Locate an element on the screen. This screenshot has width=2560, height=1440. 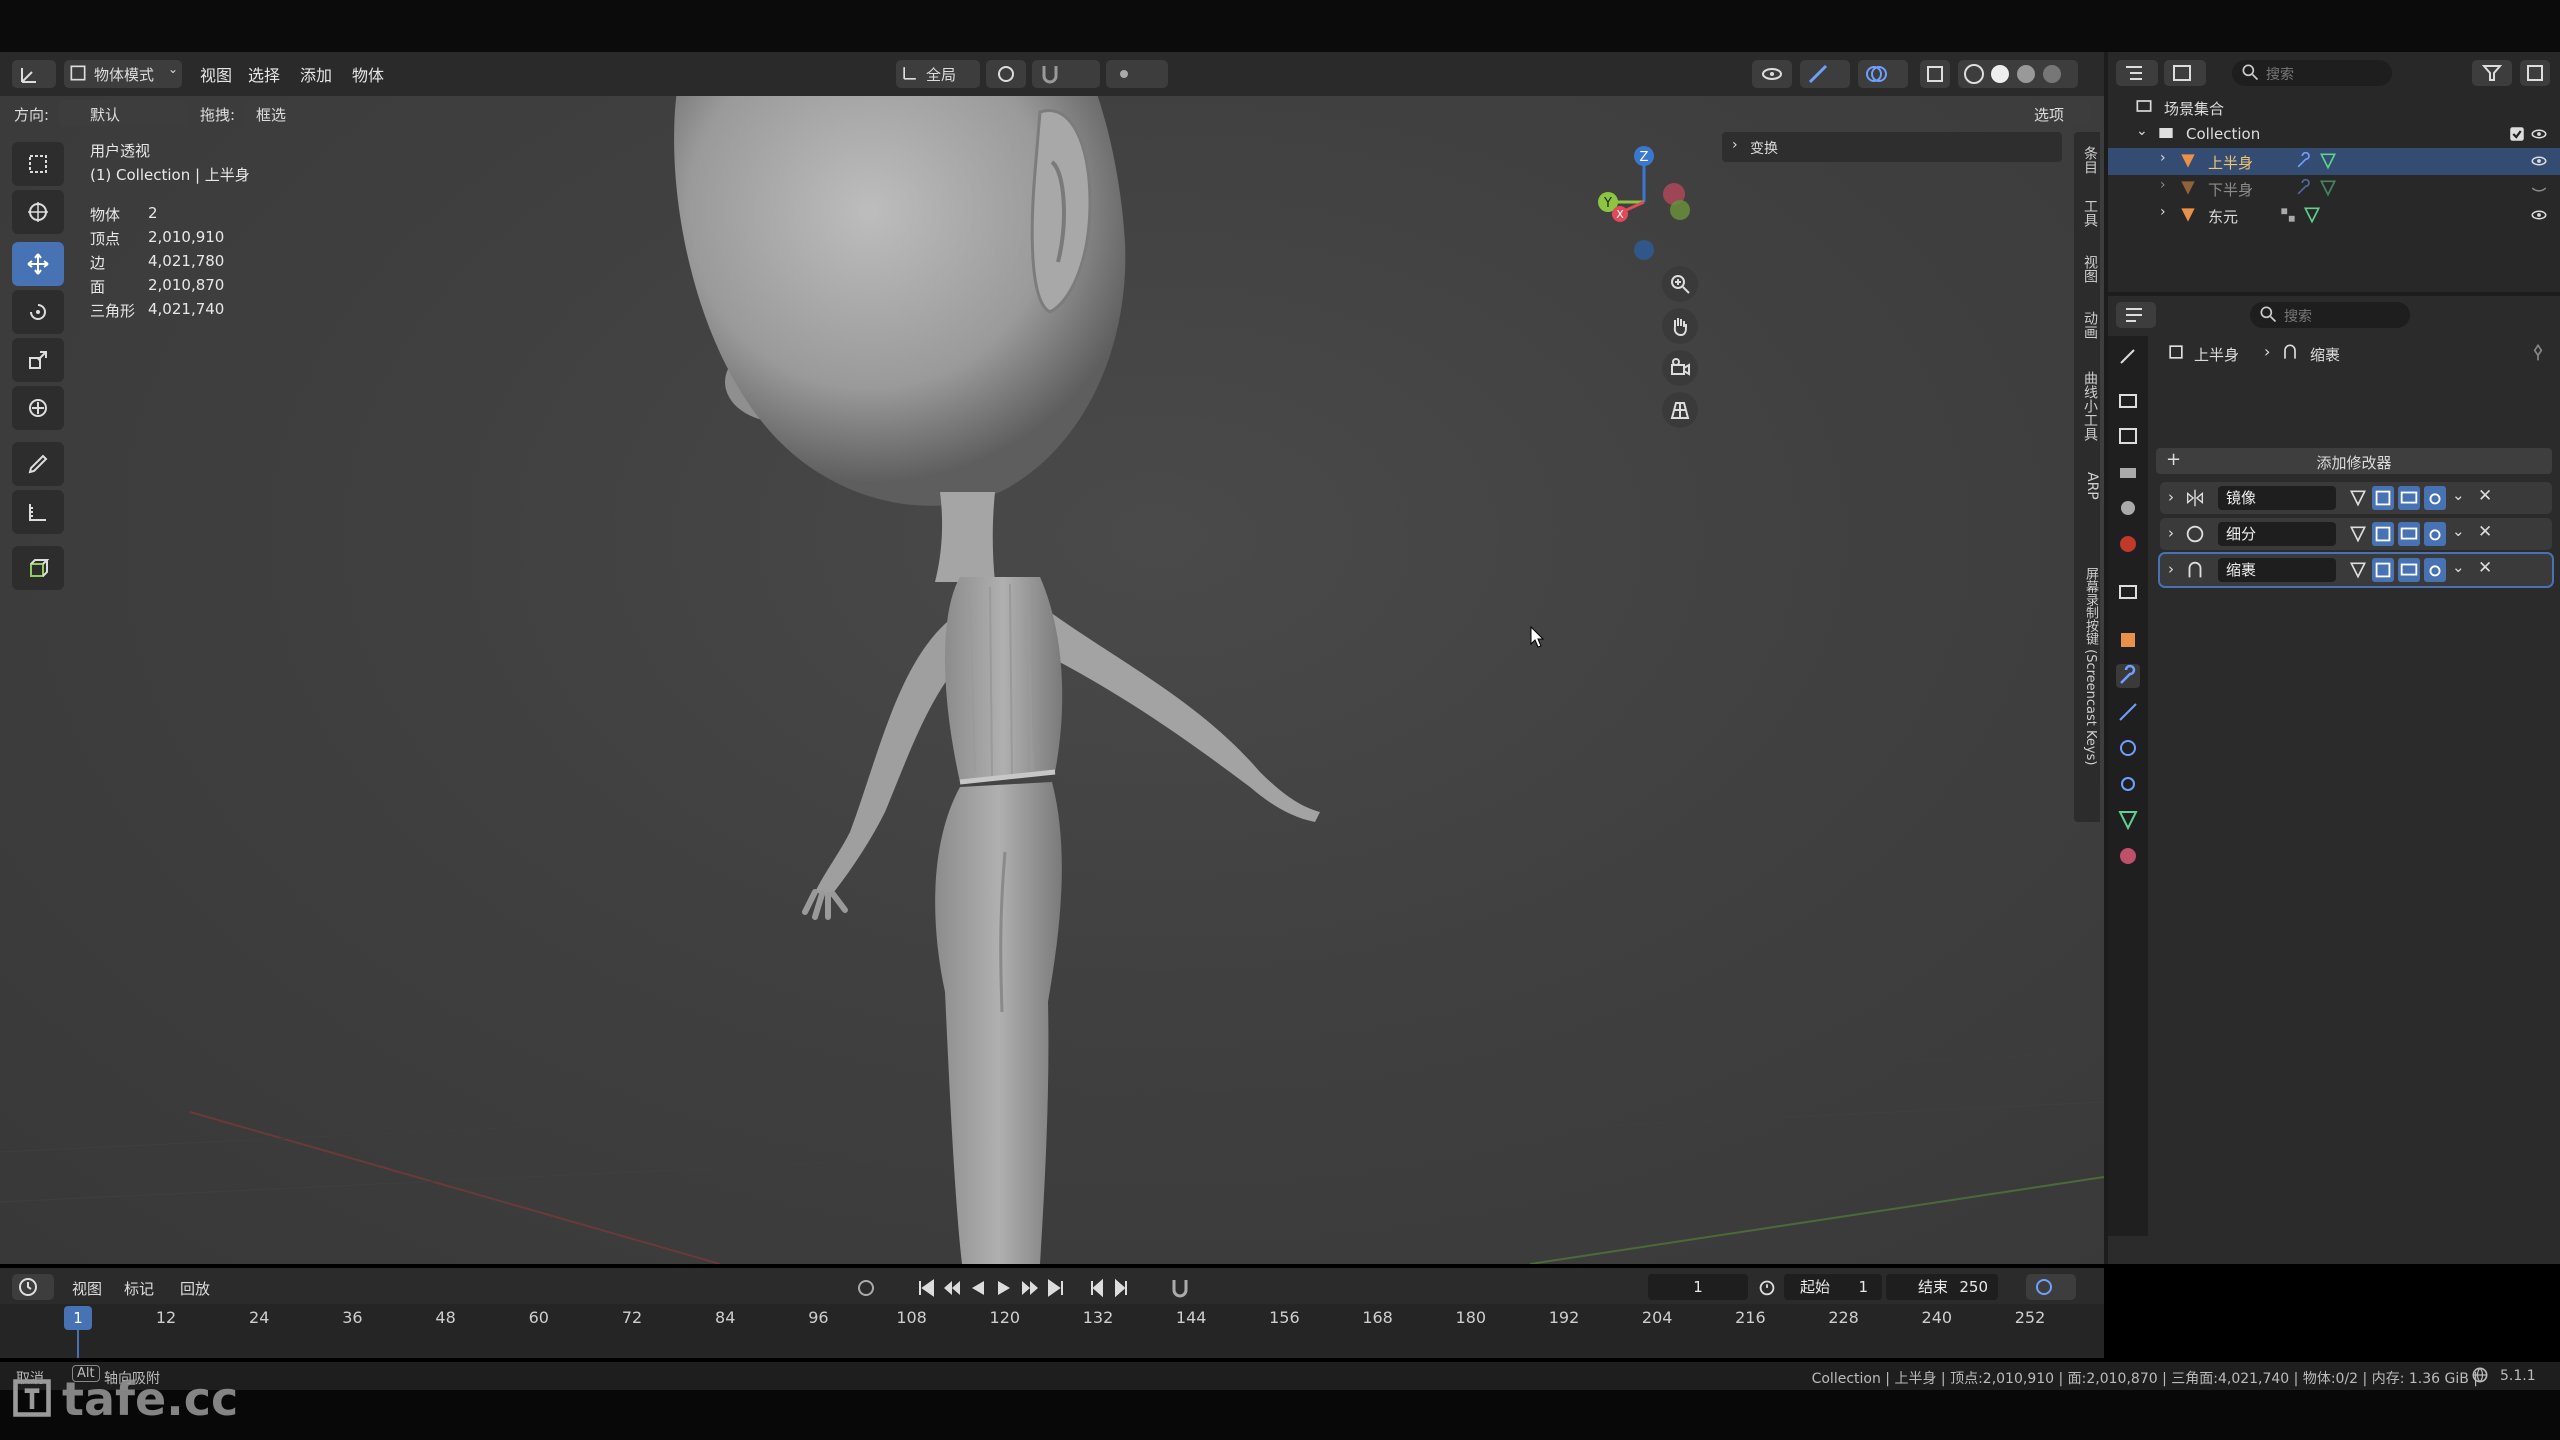
jump-end-icon is located at coordinates (1056, 1288).